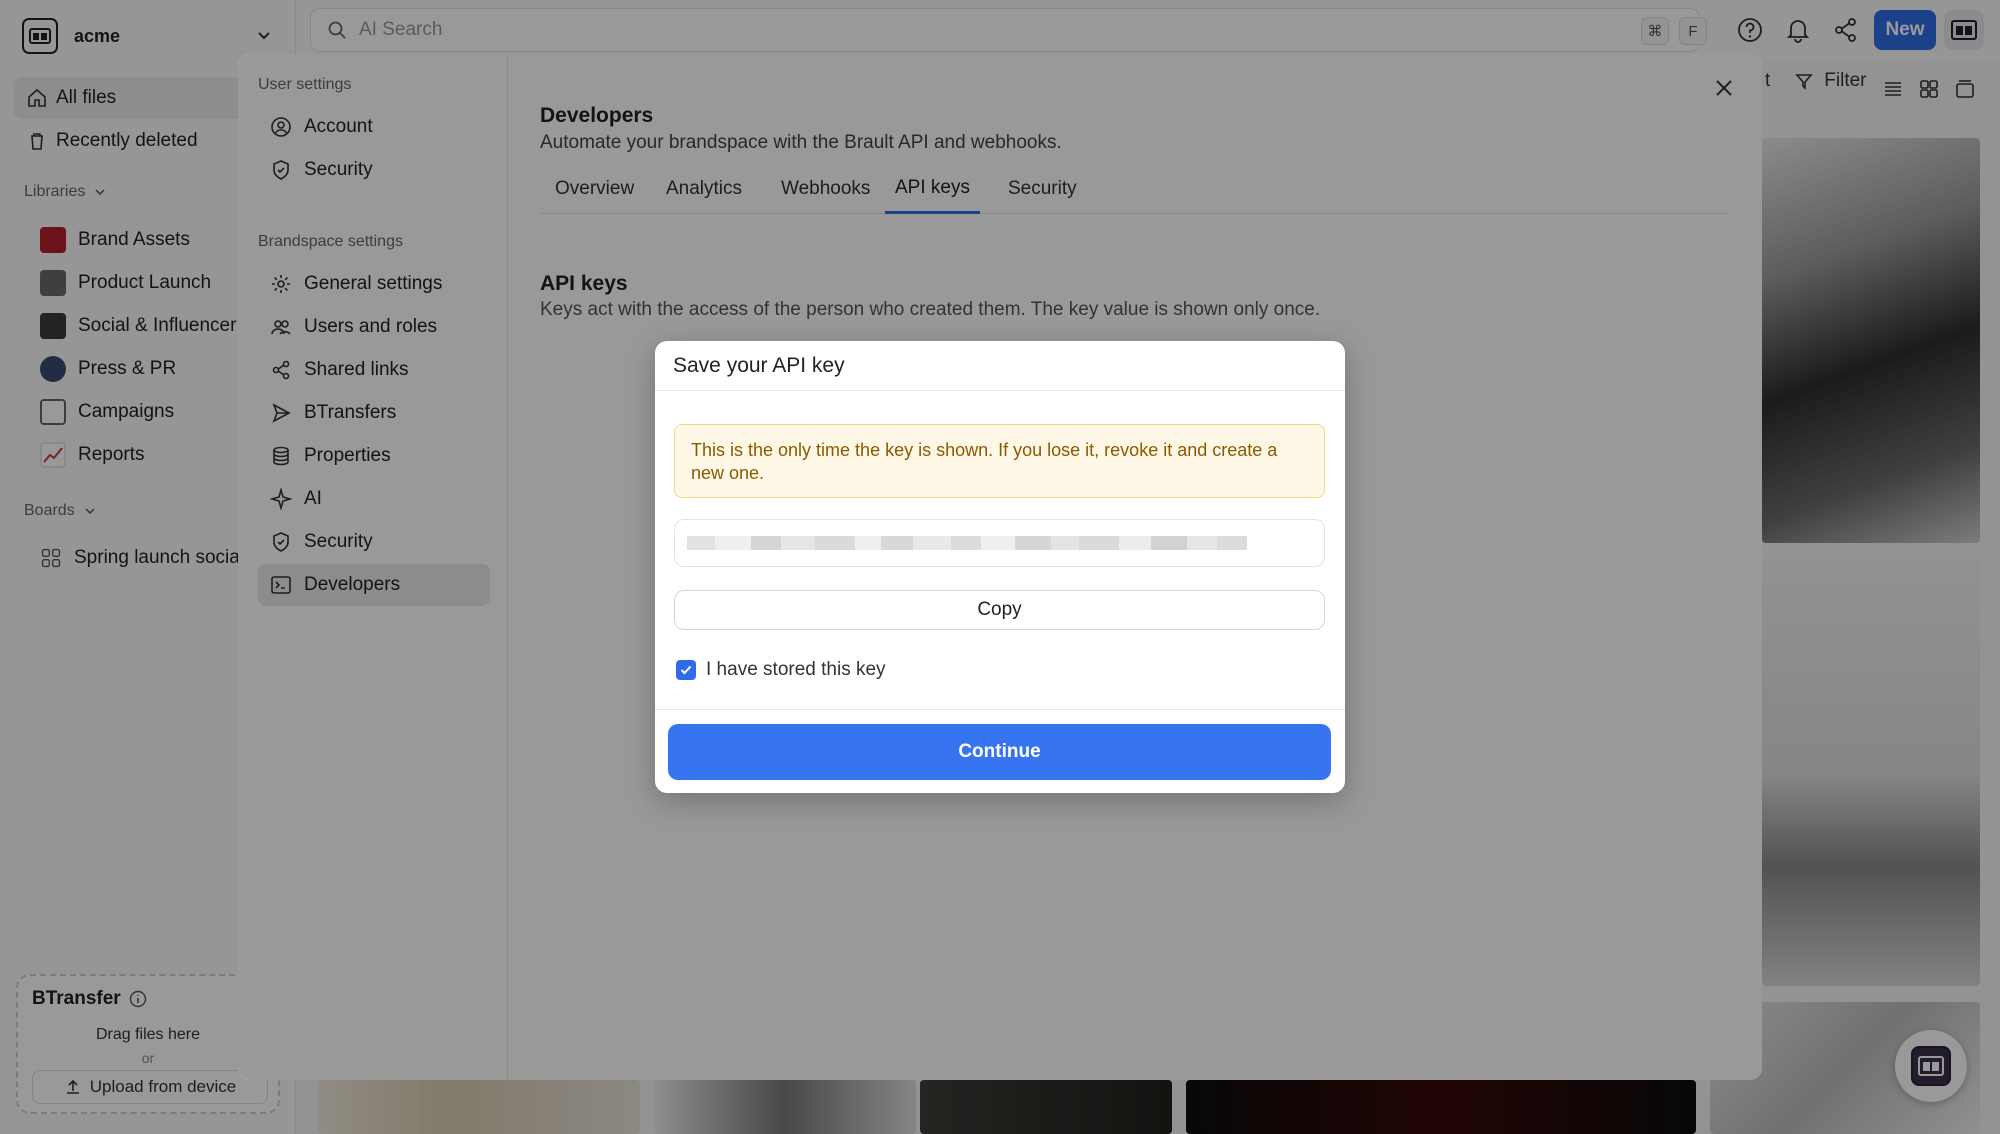  What do you see at coordinates (281, 499) in the screenshot?
I see `sparkle-icon` at bounding box center [281, 499].